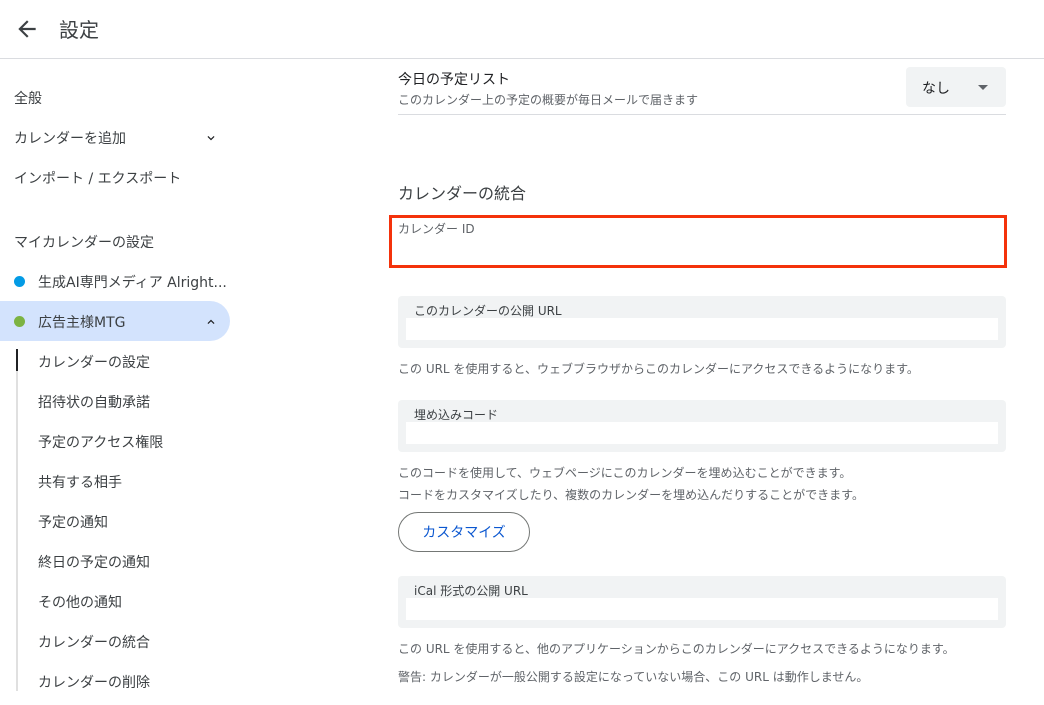  What do you see at coordinates (936, 89) in the screenshot?
I see `agenda-select-value: なし` at bounding box center [936, 89].